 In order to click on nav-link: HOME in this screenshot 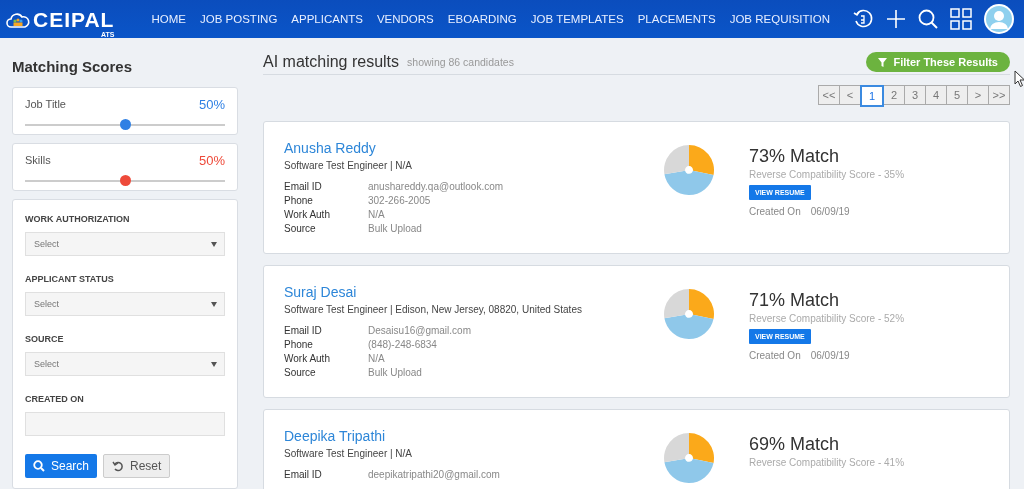, I will do `click(168, 19)`.